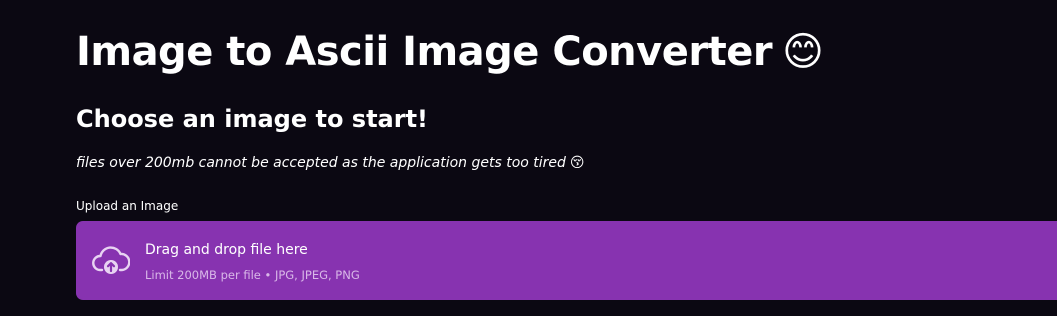 This screenshot has height=316, width=1057. What do you see at coordinates (127, 206) in the screenshot?
I see `upload-label: Upload an Image` at bounding box center [127, 206].